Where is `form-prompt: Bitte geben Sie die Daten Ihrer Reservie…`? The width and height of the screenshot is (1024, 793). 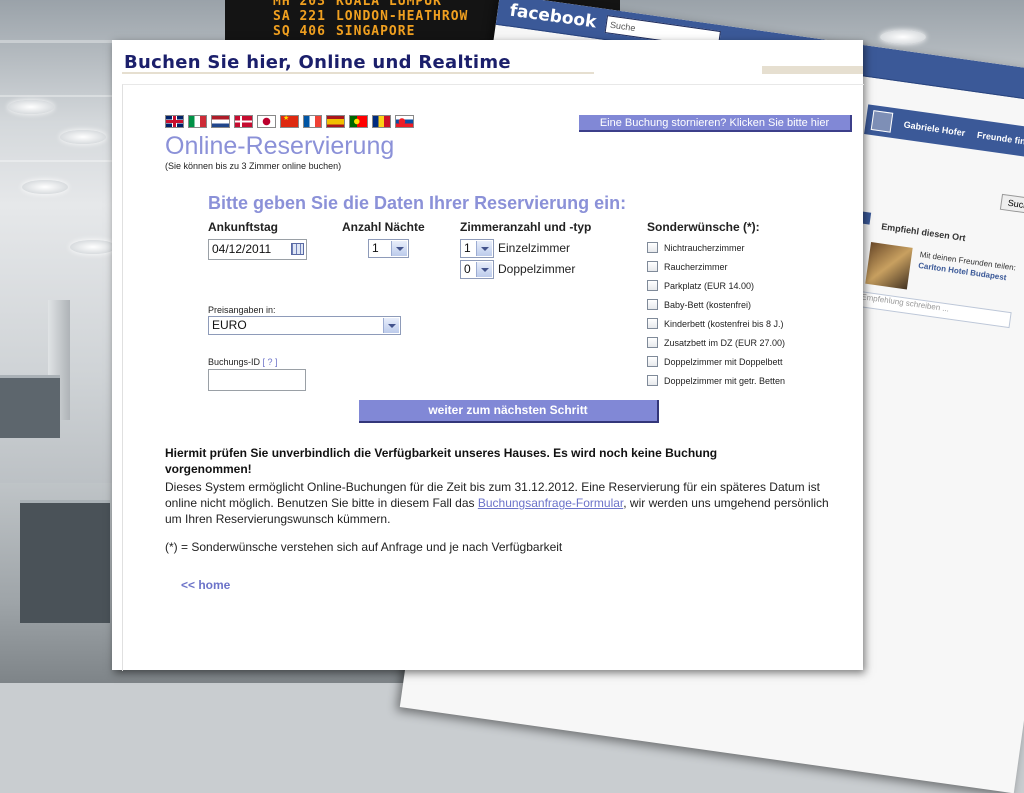 form-prompt: Bitte geben Sie die Daten Ihrer Reservie… is located at coordinates (417, 203).